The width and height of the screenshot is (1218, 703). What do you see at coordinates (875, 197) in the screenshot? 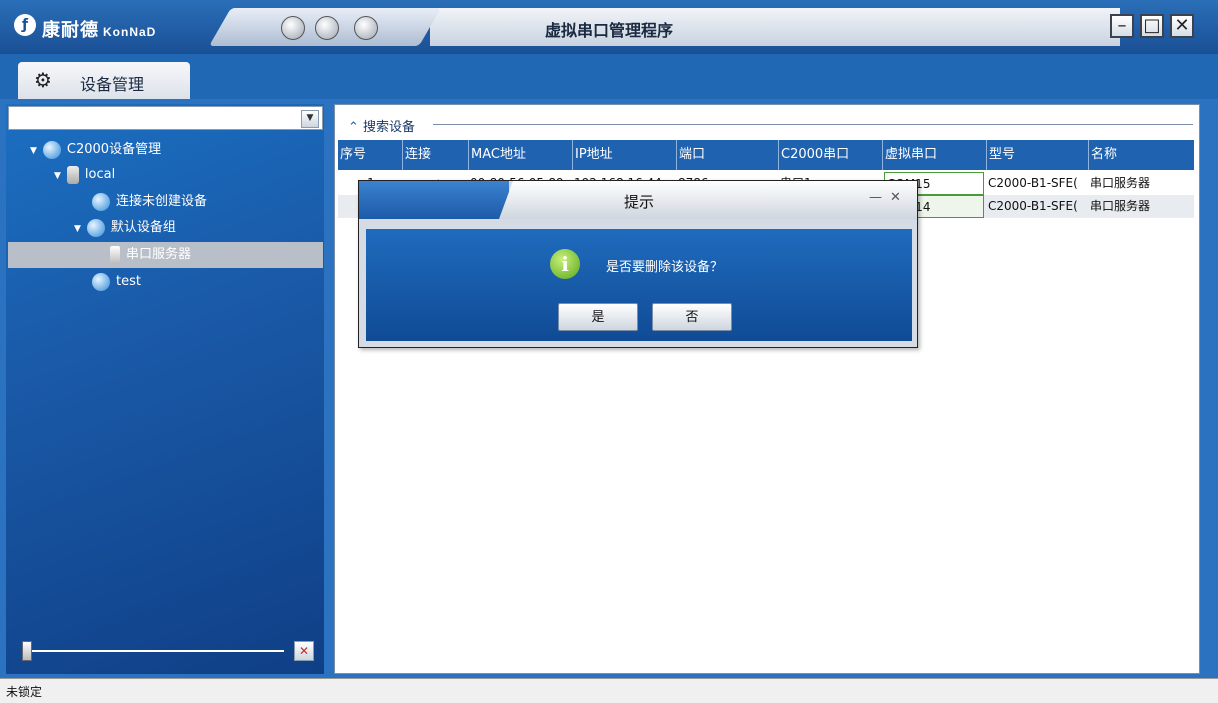
I see `dialog-minimize-icon: —` at bounding box center [875, 197].